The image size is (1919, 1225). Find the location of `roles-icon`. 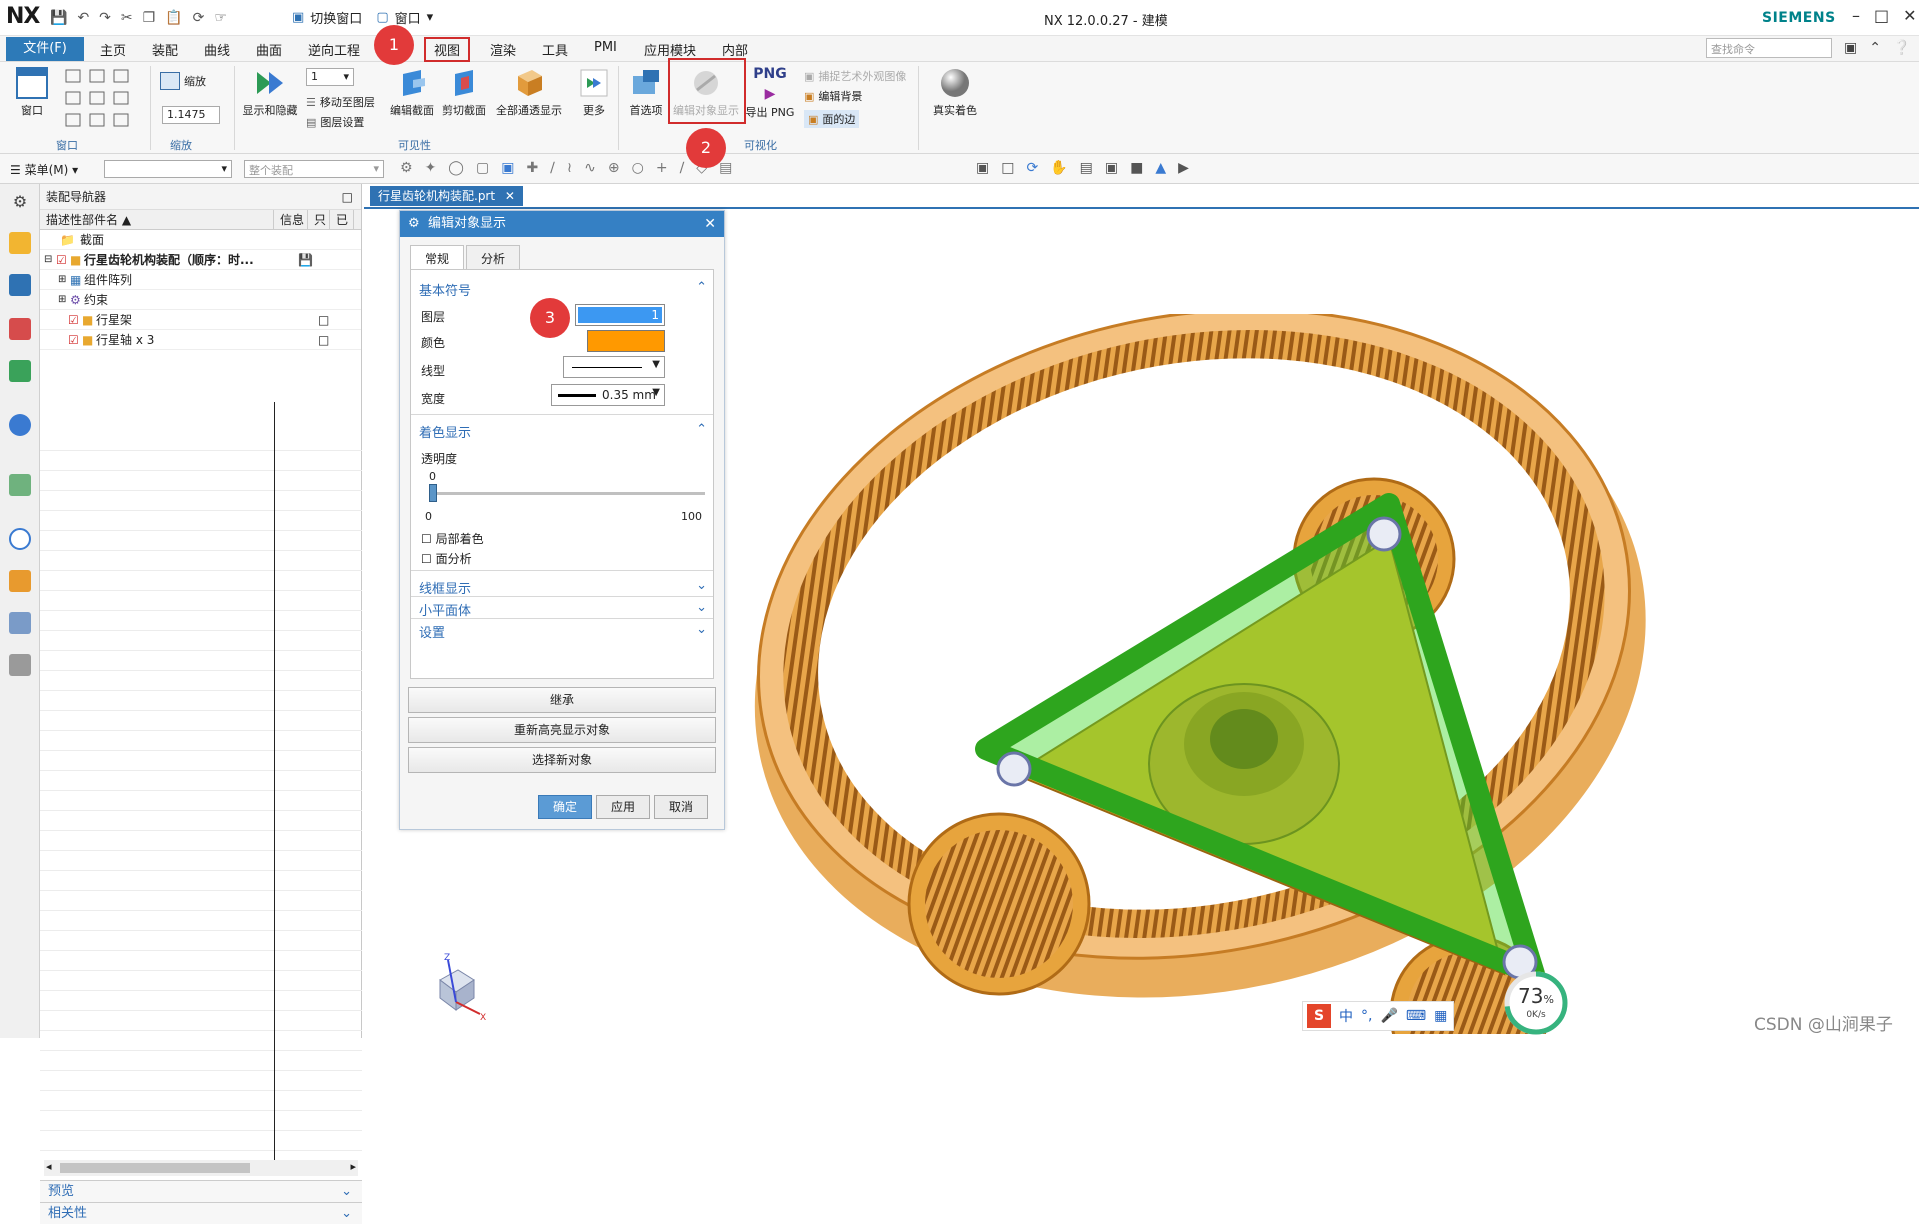

roles-icon is located at coordinates (20, 623).